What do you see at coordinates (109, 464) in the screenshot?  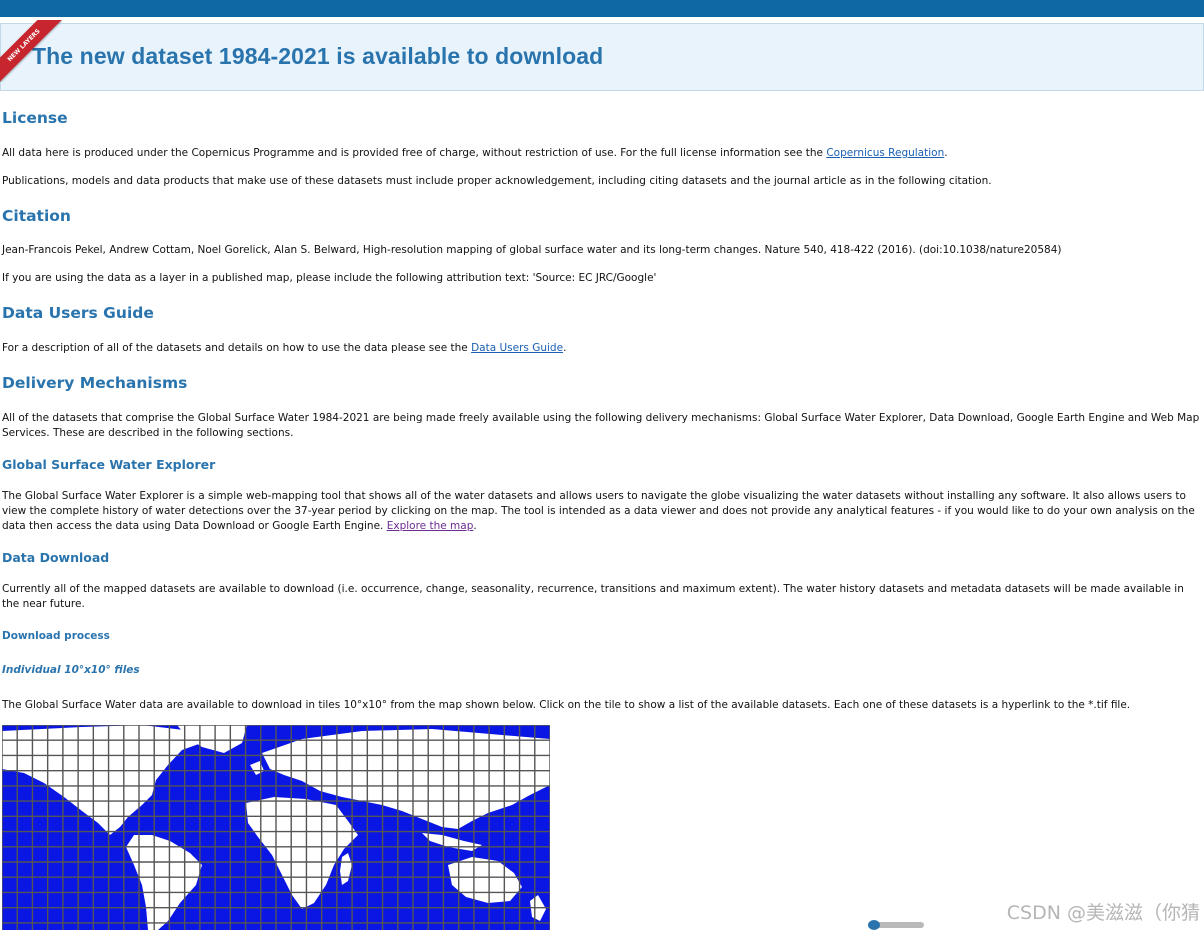 I see `explorer-heading: Global Surface Water Explorer` at bounding box center [109, 464].